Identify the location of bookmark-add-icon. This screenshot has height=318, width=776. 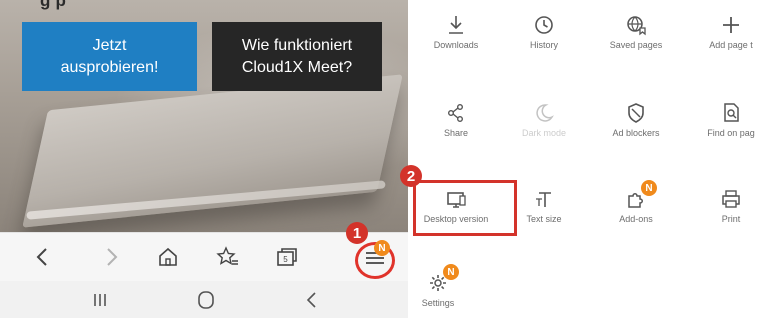
(227, 257).